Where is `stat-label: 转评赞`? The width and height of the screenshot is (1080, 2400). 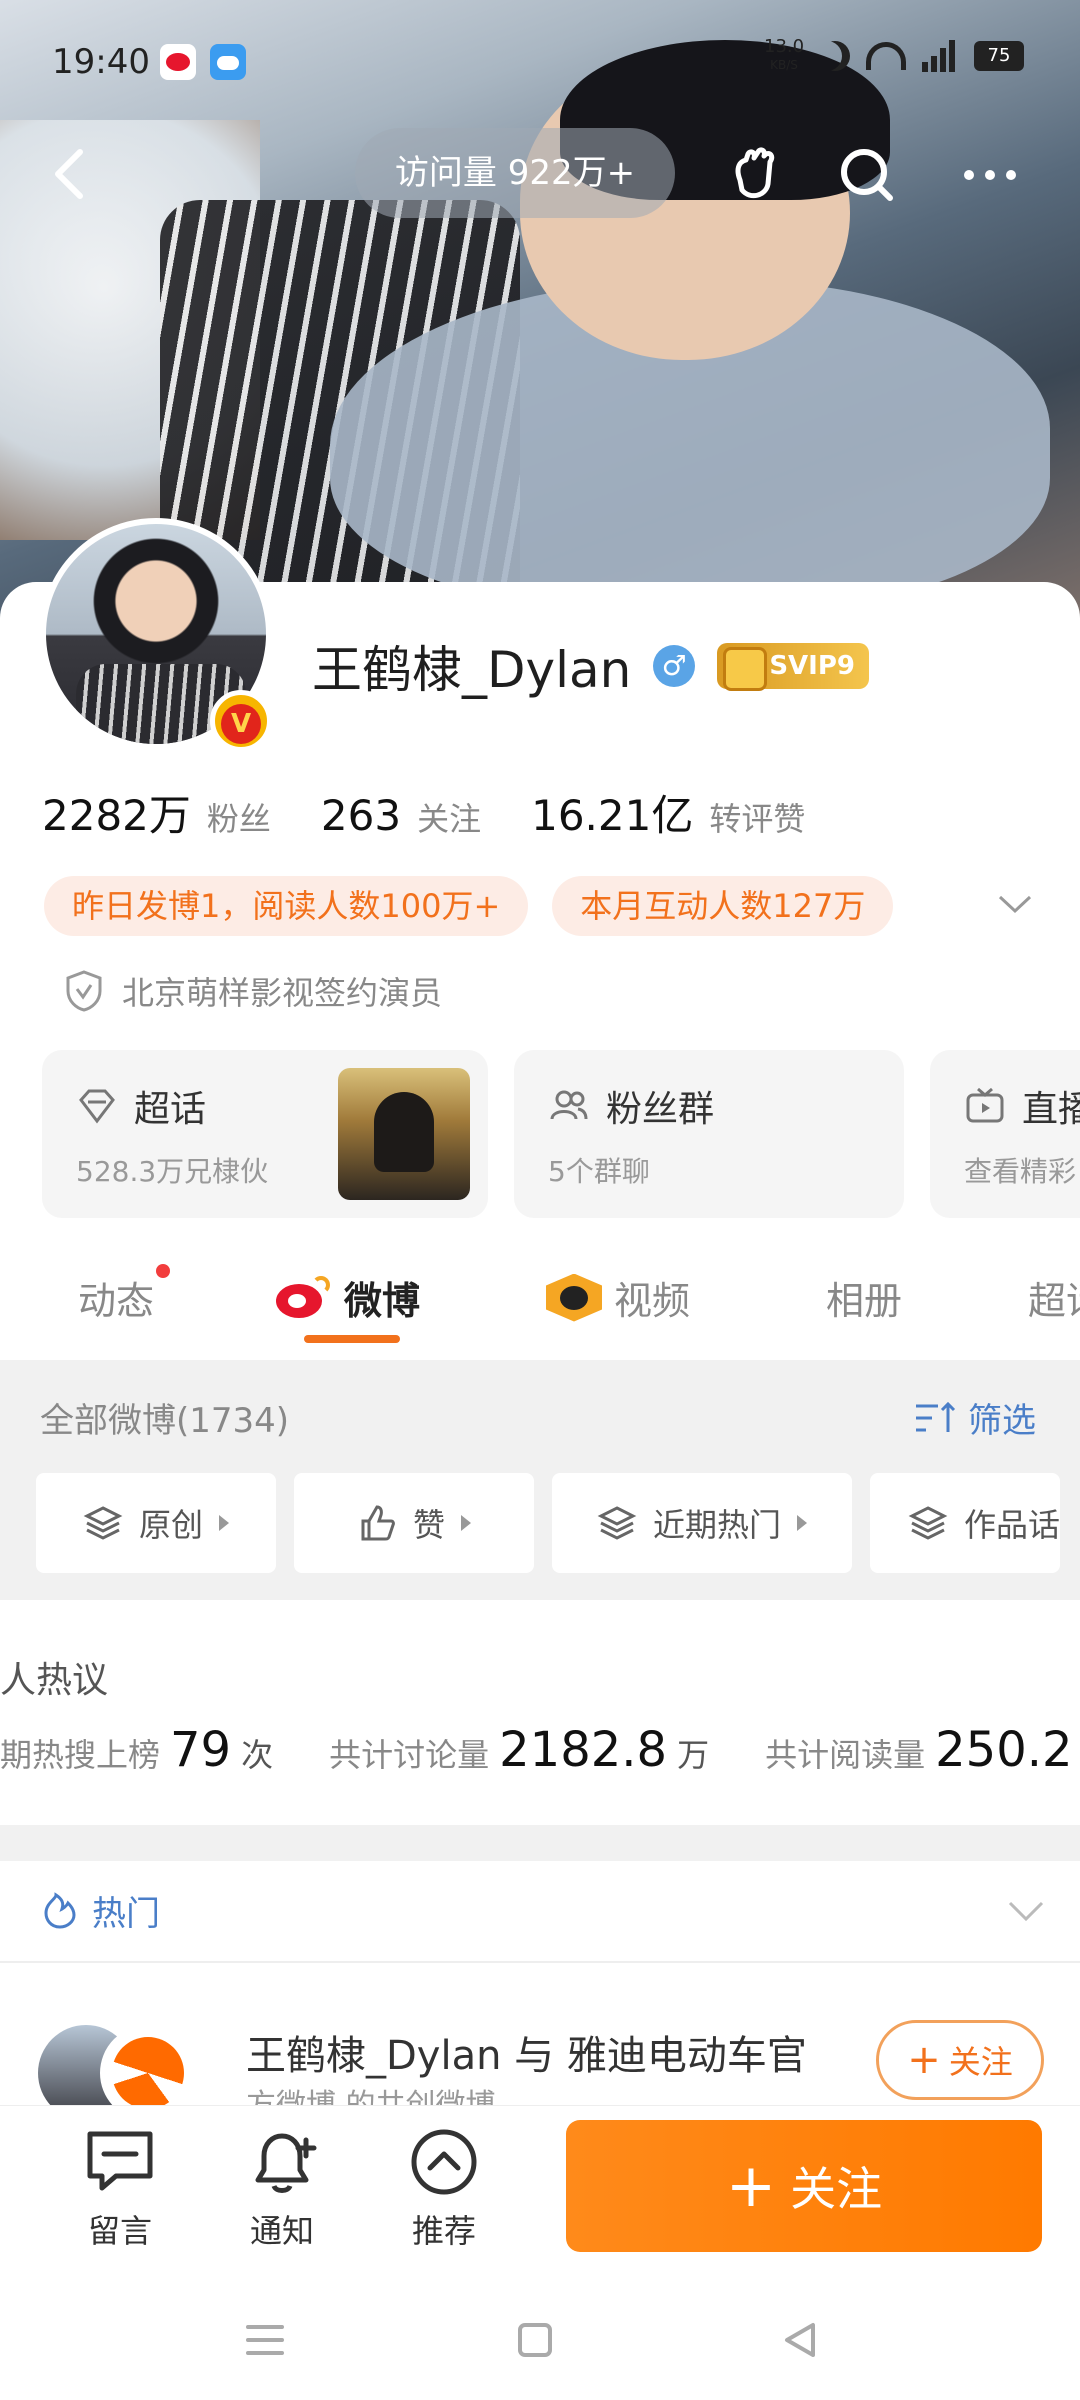 stat-label: 转评赞 is located at coordinates (757, 819).